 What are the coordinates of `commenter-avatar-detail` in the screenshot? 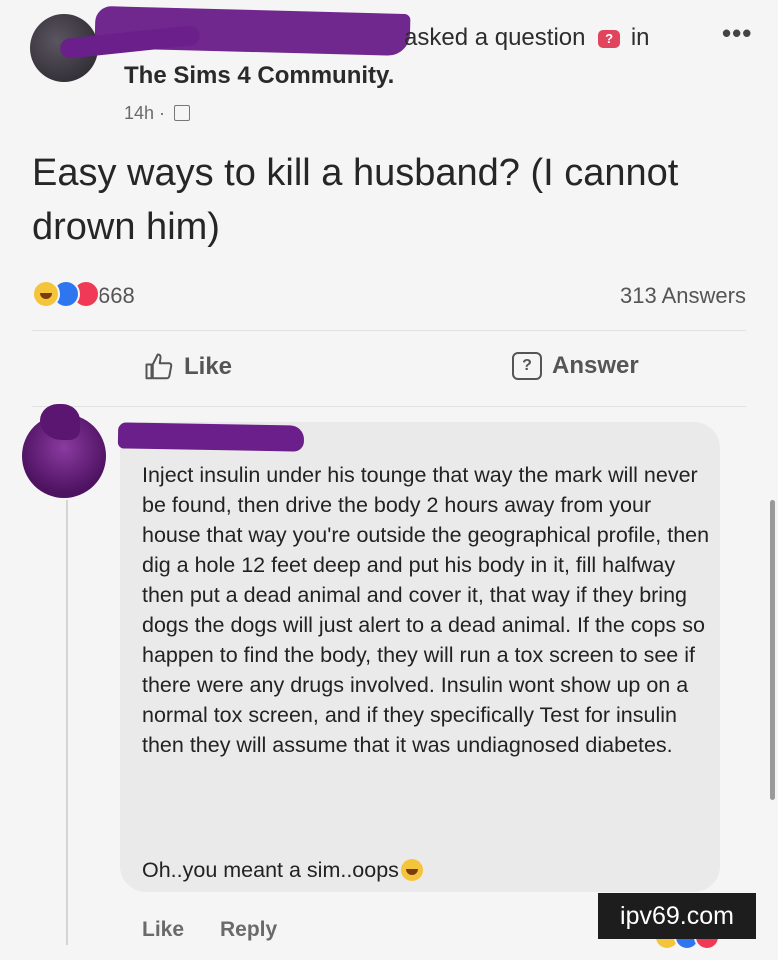 It's located at (60, 422).